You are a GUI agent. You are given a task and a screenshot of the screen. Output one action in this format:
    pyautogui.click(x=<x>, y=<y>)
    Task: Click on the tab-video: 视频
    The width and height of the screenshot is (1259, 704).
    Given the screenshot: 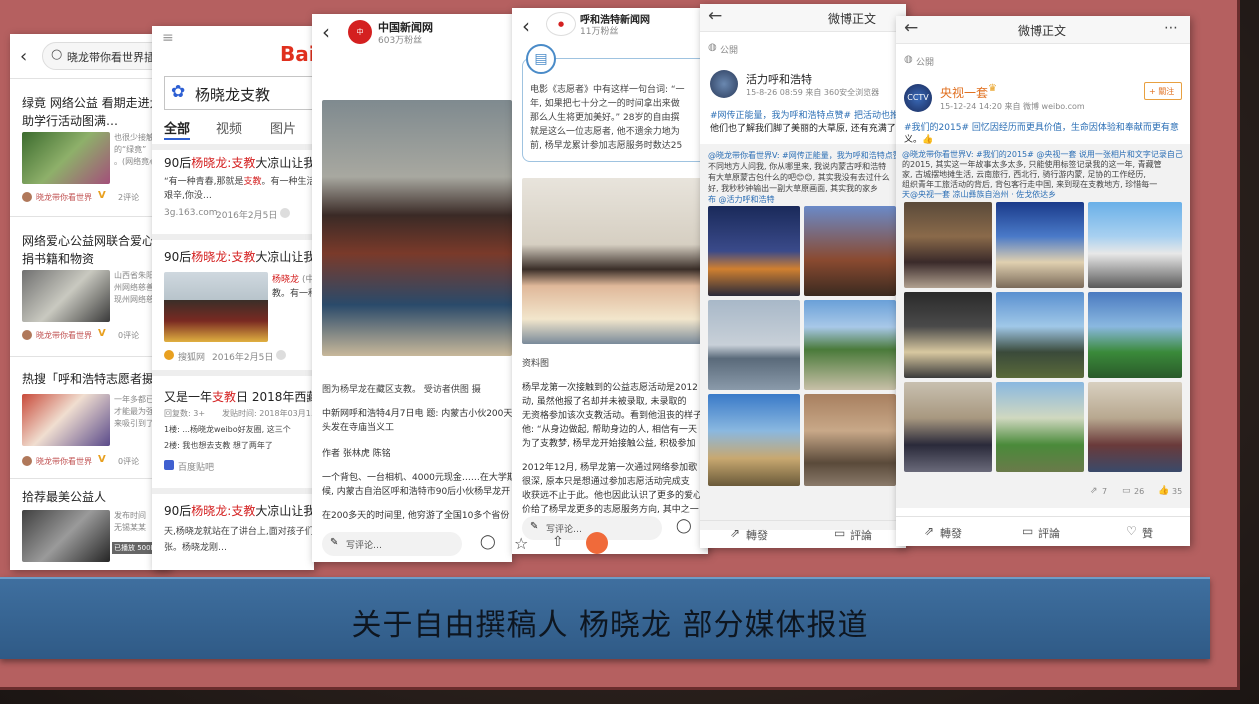 What is the action you would take?
    pyautogui.click(x=229, y=127)
    